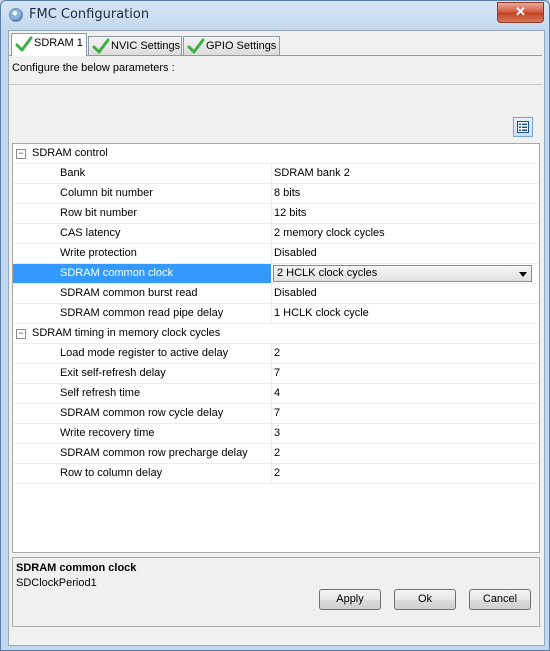  I want to click on param-row-sdram-common-clock: SDRAM common clock 2 HCLK clock cycles, so click(276, 274).